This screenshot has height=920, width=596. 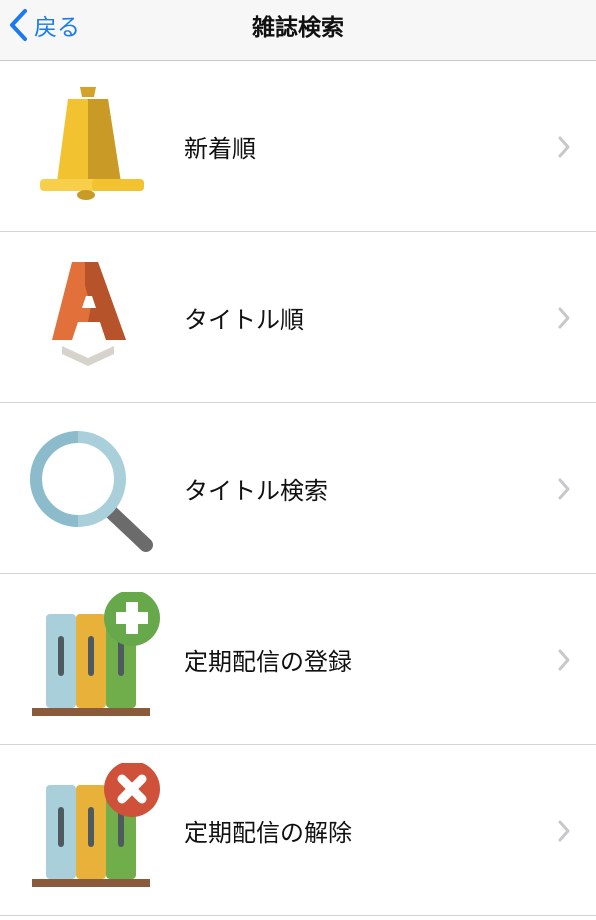 What do you see at coordinates (96, 654) in the screenshot?
I see `books-add-icon` at bounding box center [96, 654].